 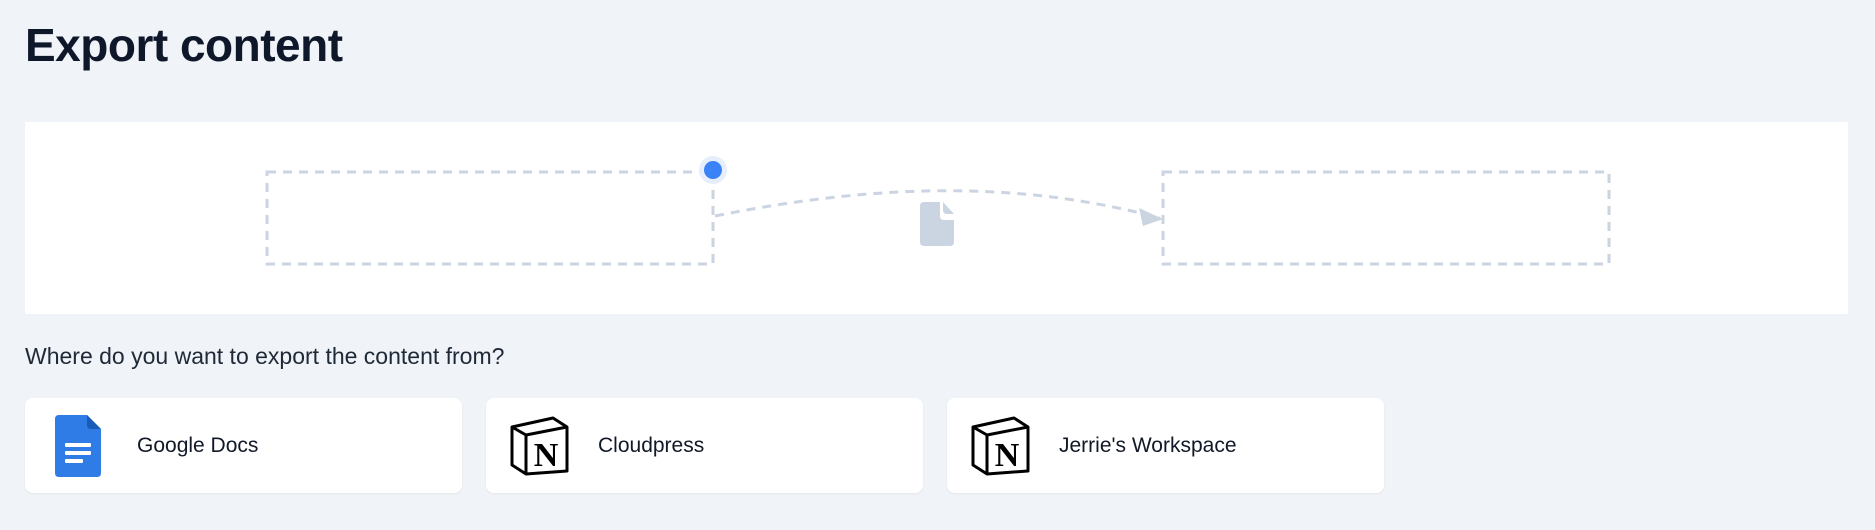 I want to click on source-card-google-docs: Google Docs, so click(x=243, y=445).